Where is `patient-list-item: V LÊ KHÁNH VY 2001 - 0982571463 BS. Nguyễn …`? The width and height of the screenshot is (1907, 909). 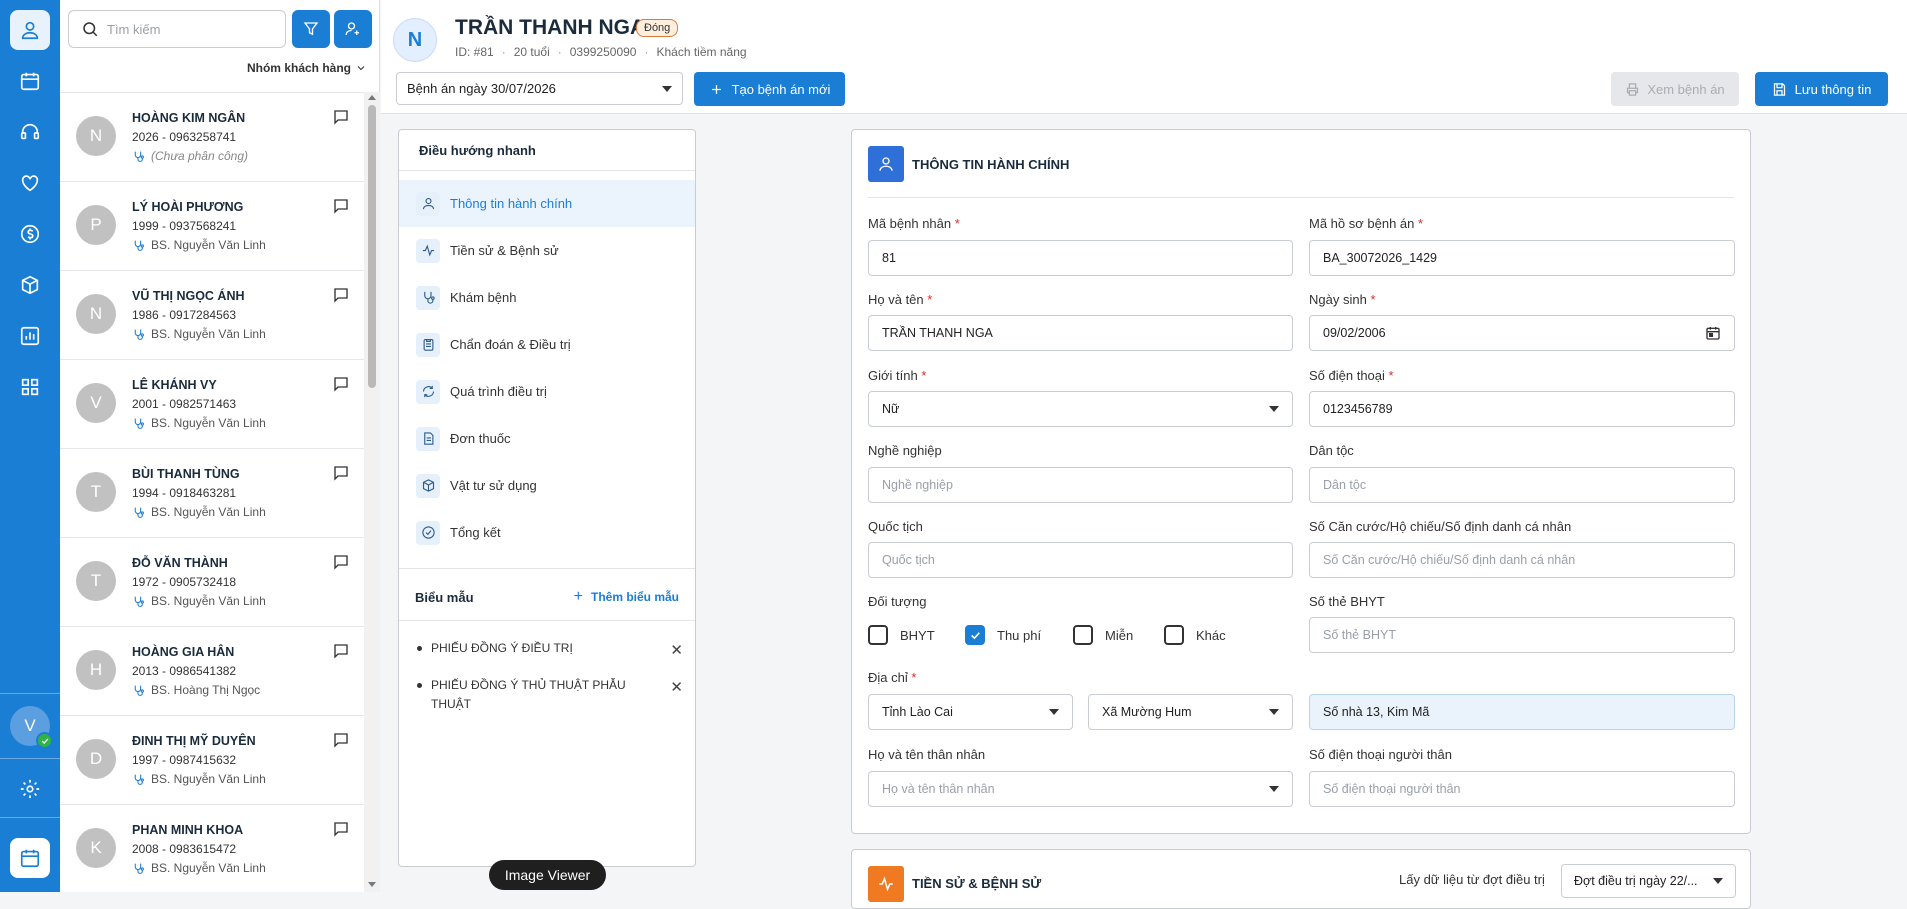 patient-list-item: V LÊ KHÁNH VY 2001 - 0982571463 BS. Nguyễn … is located at coordinates (212, 404).